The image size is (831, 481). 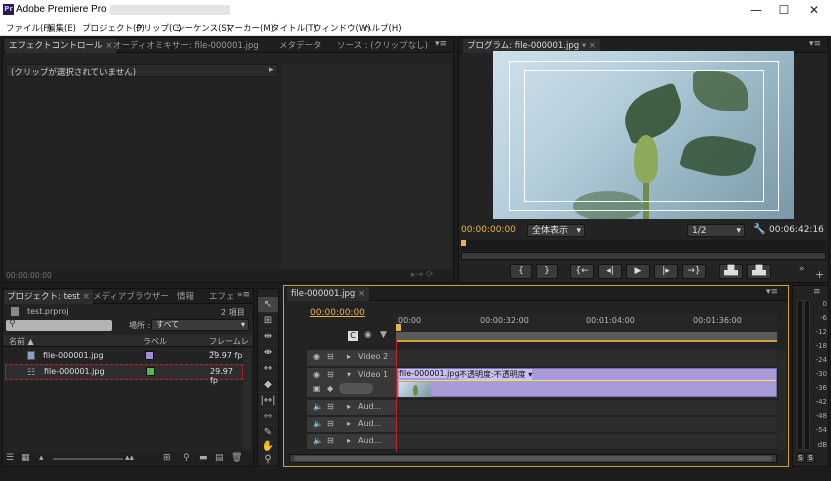 I want to click on menu-file: ファイル(F), so click(x=29, y=28).